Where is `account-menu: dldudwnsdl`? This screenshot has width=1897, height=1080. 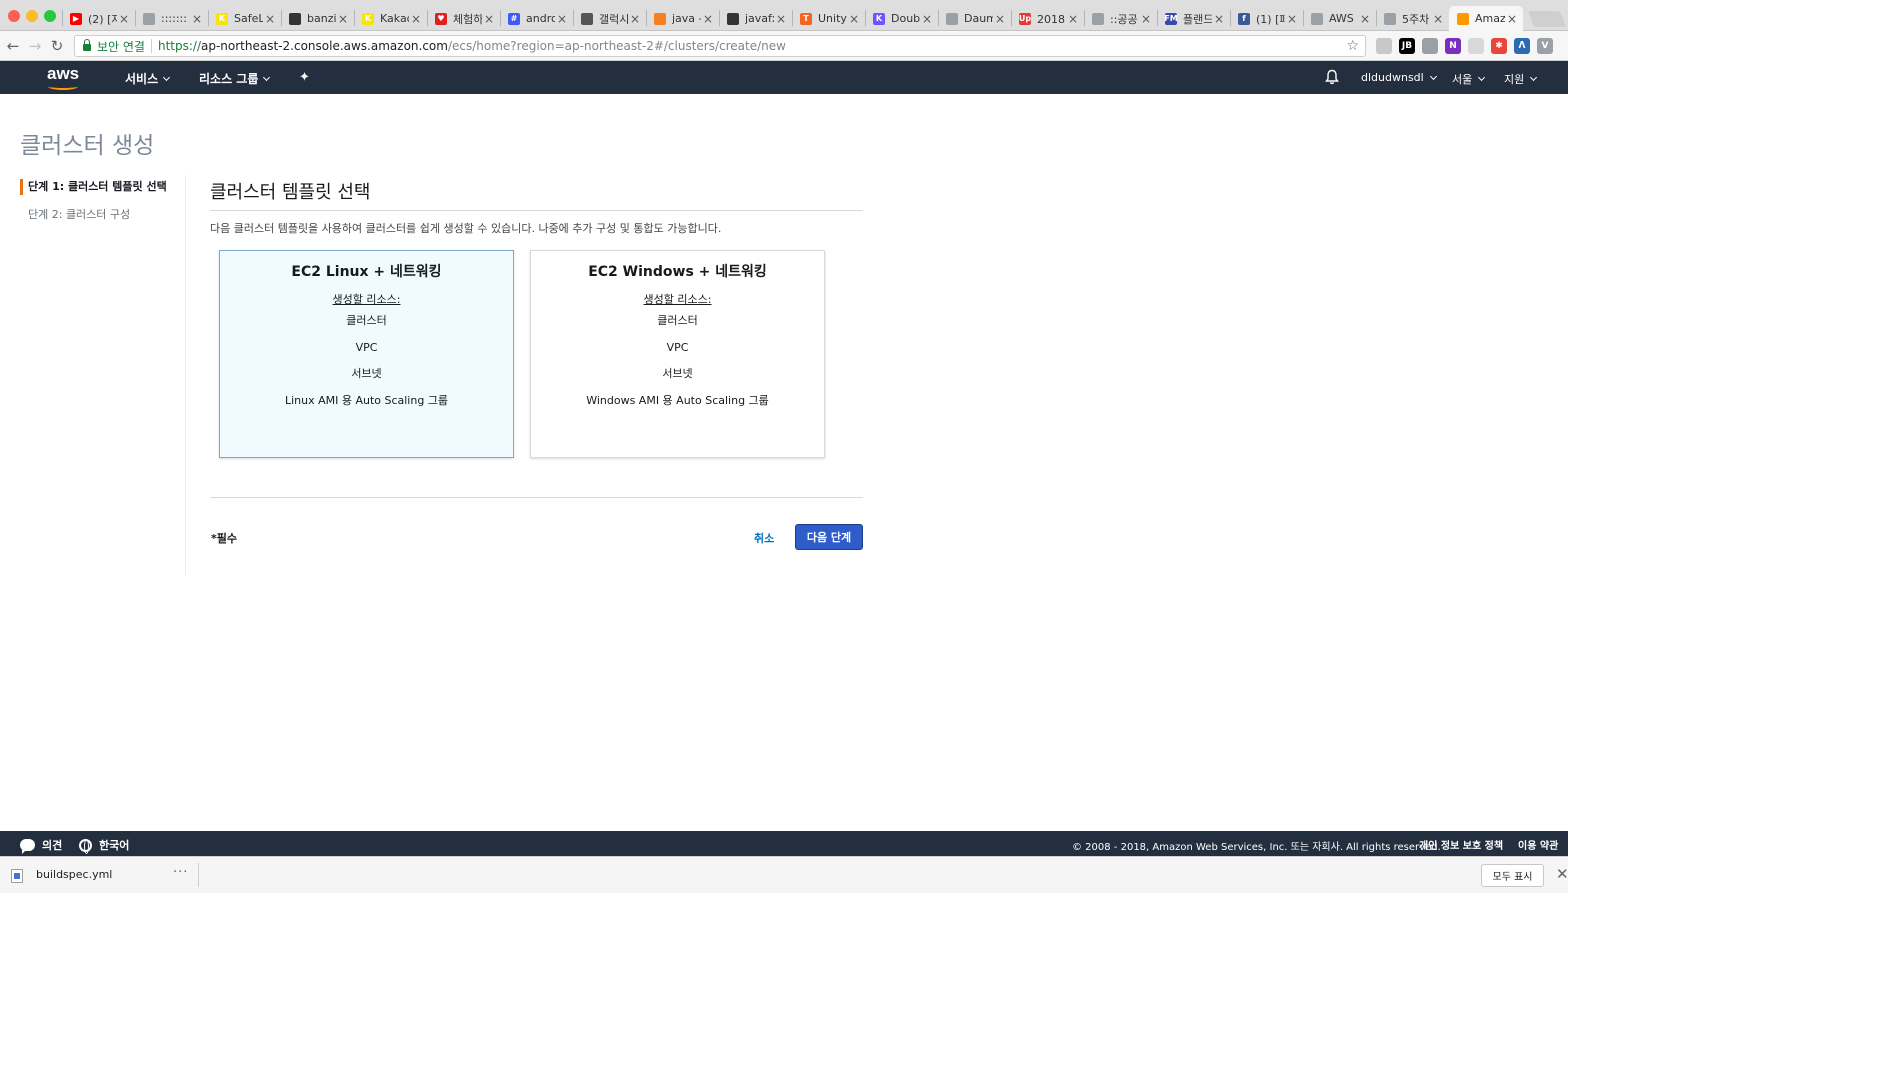 account-menu: dldudwnsdl is located at coordinates (1399, 77).